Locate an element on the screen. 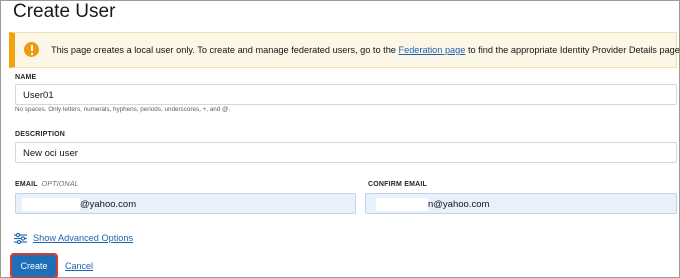 The height and width of the screenshot is (278, 680). name-field-wrapper is located at coordinates (346, 94).